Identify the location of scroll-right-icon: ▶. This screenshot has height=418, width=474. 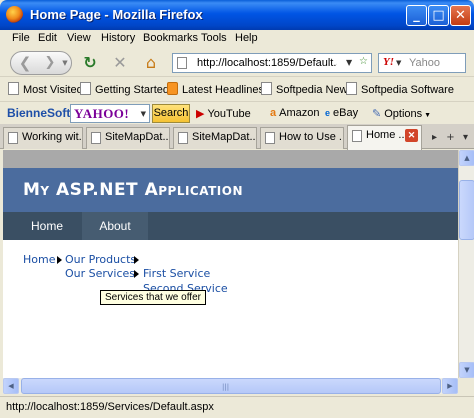
(450, 386).